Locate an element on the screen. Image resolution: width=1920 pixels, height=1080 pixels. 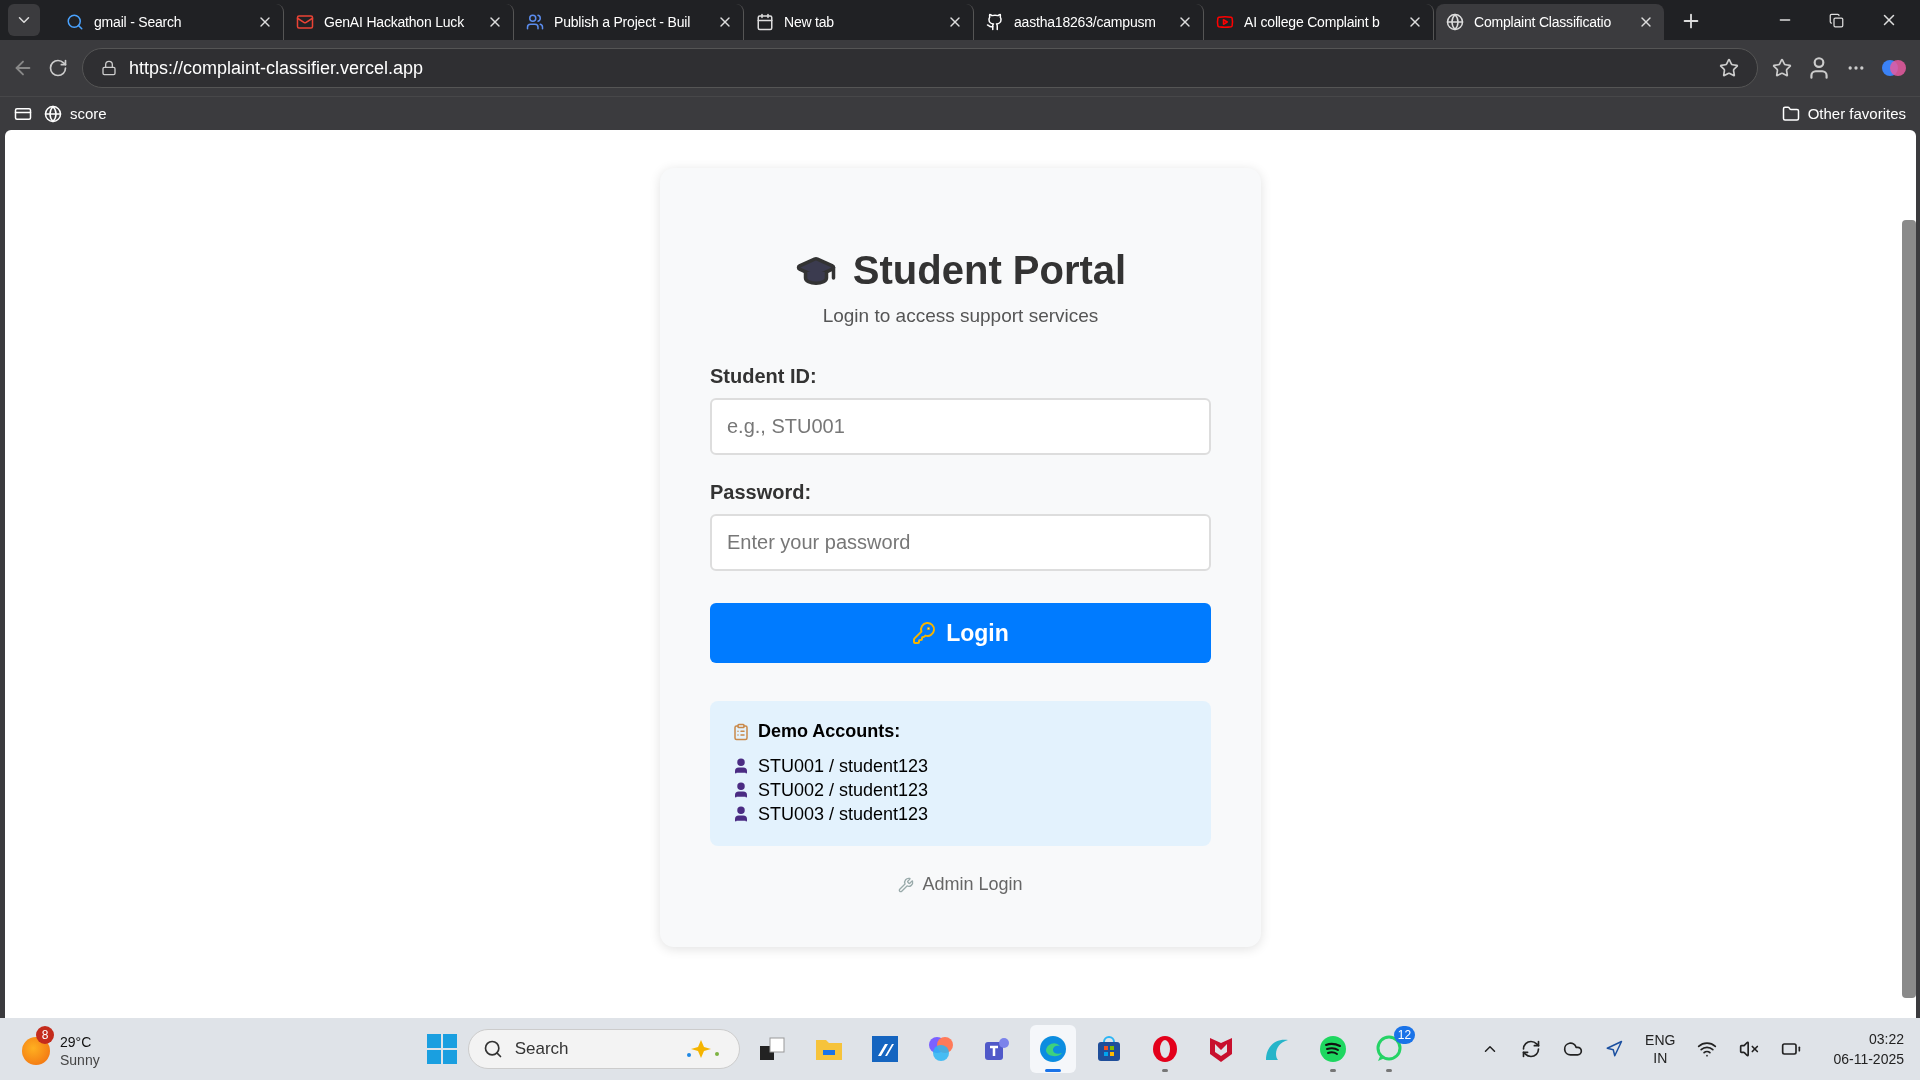
star-icon is located at coordinates (1729, 68).